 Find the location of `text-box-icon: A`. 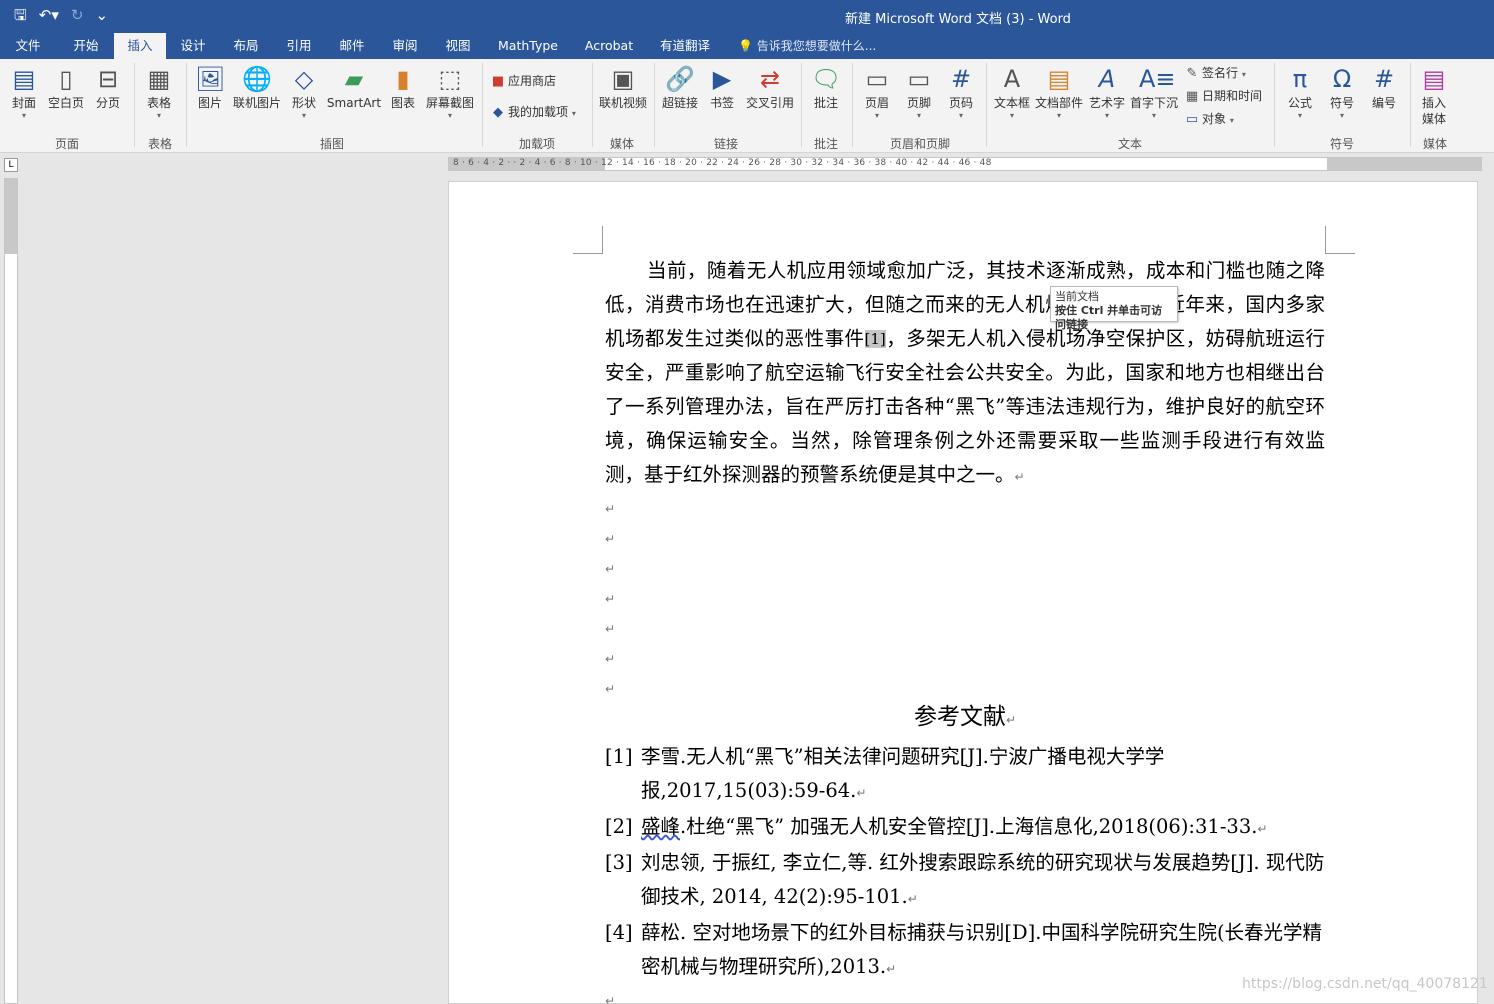

text-box-icon: A is located at coordinates (1012, 79).